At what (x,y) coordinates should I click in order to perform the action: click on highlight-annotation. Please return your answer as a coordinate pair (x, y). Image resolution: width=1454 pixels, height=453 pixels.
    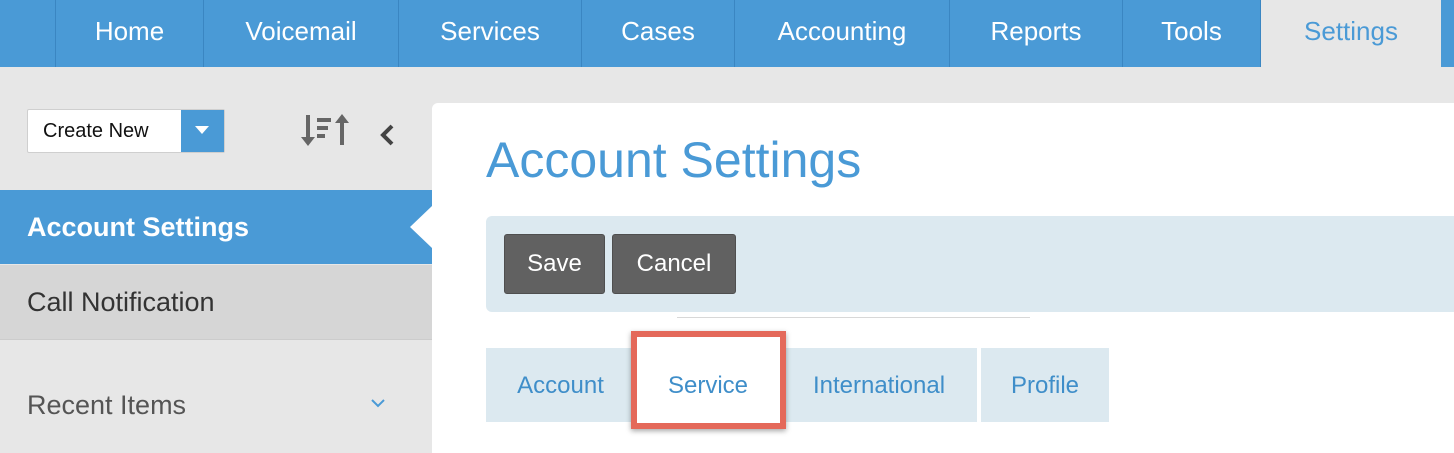
    Looking at the image, I should click on (708, 380).